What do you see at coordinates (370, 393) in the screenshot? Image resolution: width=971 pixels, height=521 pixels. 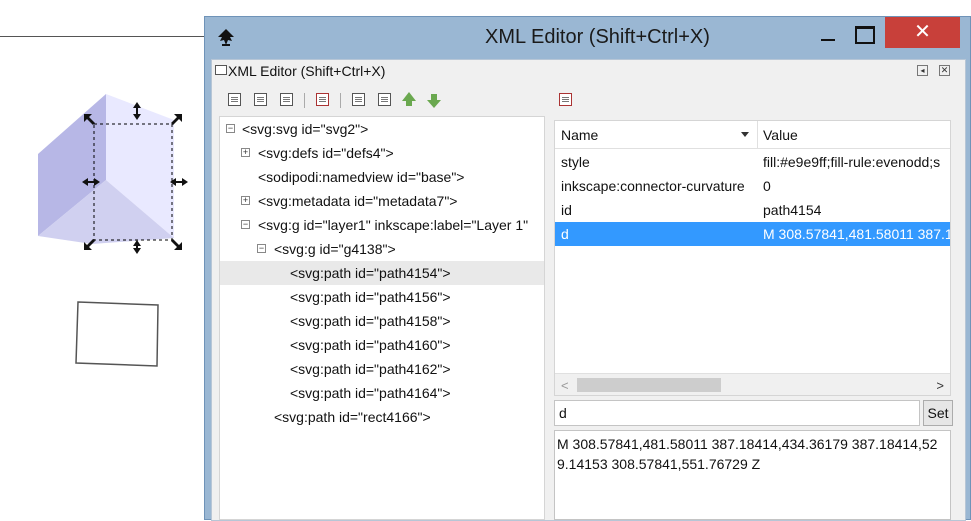 I see `tree-node-label: <svg:path id="path4164">` at bounding box center [370, 393].